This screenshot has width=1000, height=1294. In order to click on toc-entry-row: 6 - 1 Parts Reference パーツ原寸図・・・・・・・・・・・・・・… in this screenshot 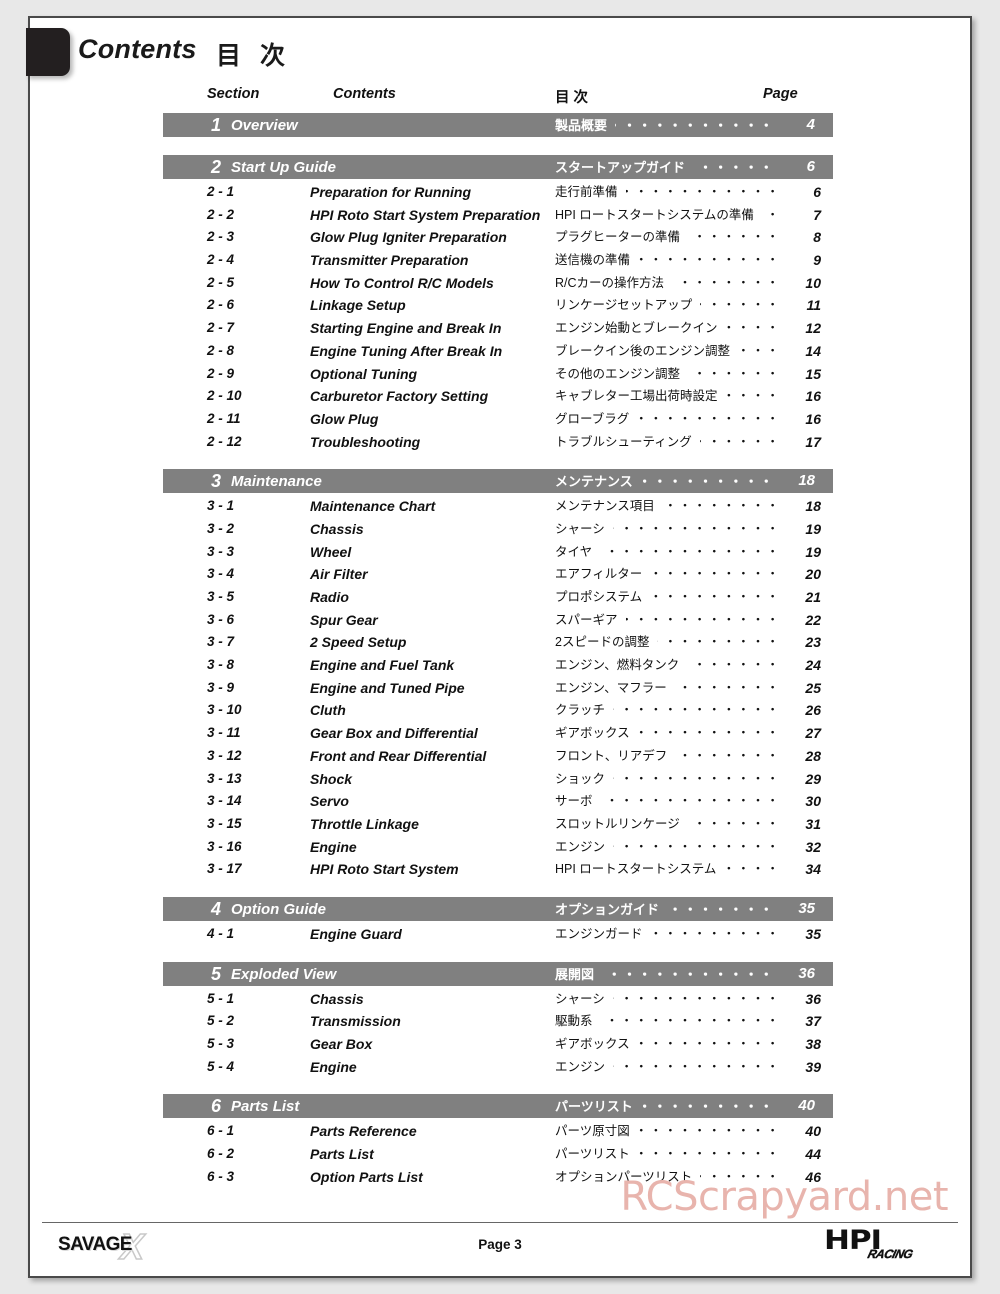, I will do `click(498, 1131)`.